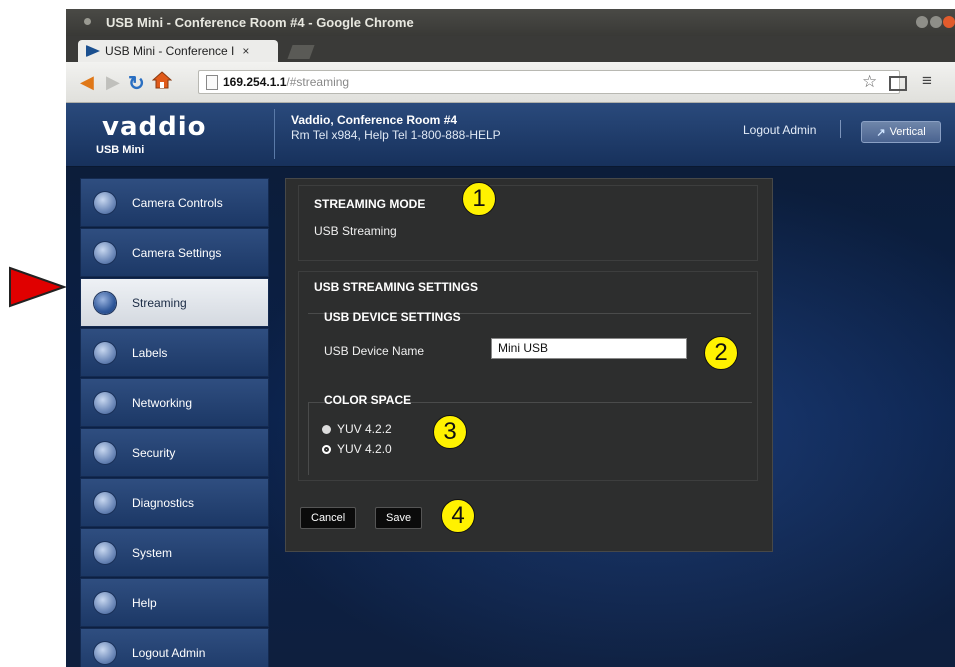 The width and height of the screenshot is (955, 667). What do you see at coordinates (927, 80) in the screenshot?
I see `menu-icon: ≡` at bounding box center [927, 80].